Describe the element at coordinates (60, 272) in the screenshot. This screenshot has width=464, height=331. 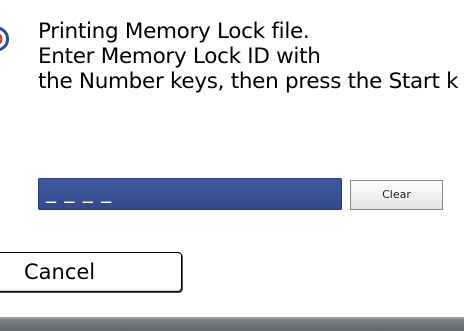
I see `cancel-button-label: Cancel` at that location.